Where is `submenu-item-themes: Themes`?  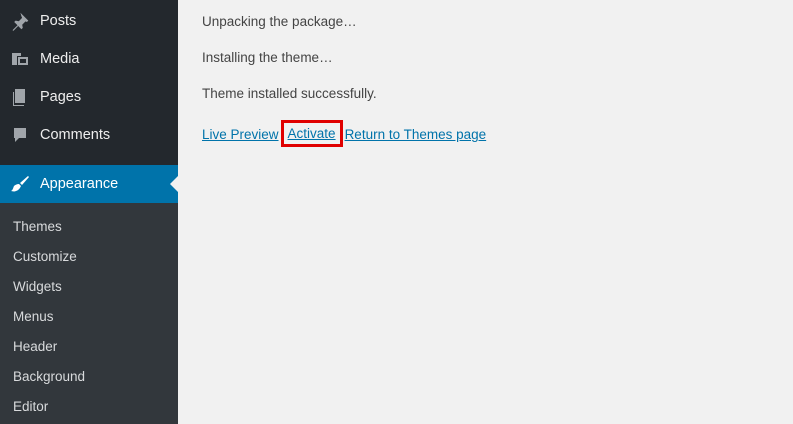
submenu-item-themes: Themes is located at coordinates (37, 226).